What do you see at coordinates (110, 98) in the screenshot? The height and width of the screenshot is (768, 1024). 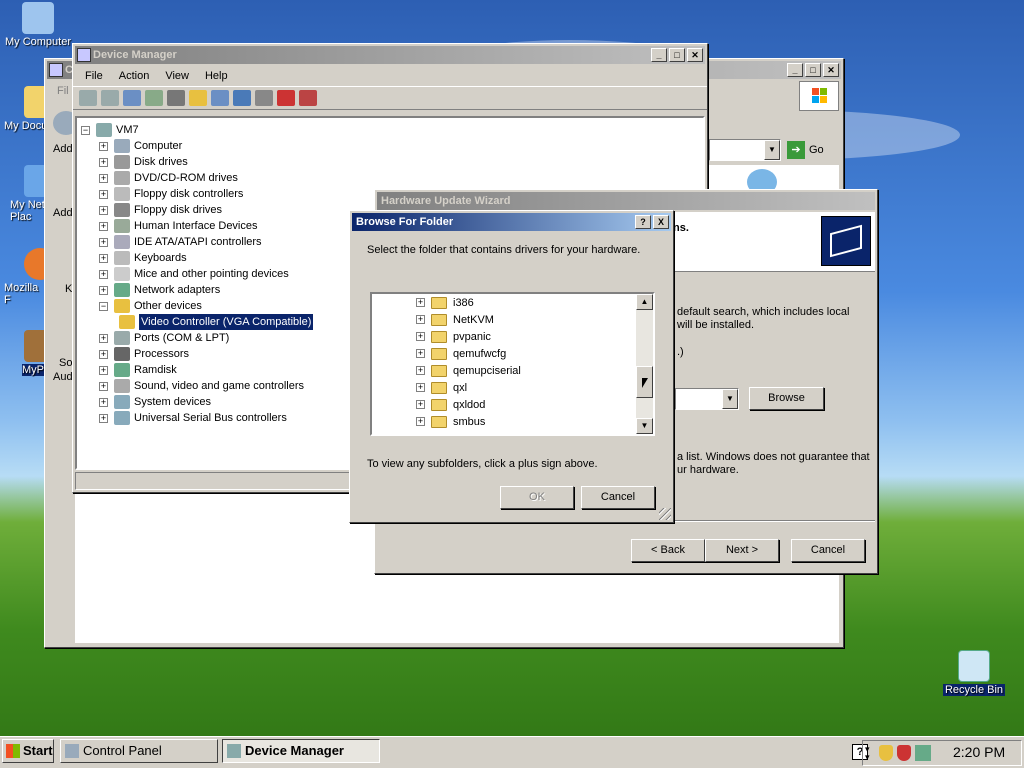 I see `forward-icon` at bounding box center [110, 98].